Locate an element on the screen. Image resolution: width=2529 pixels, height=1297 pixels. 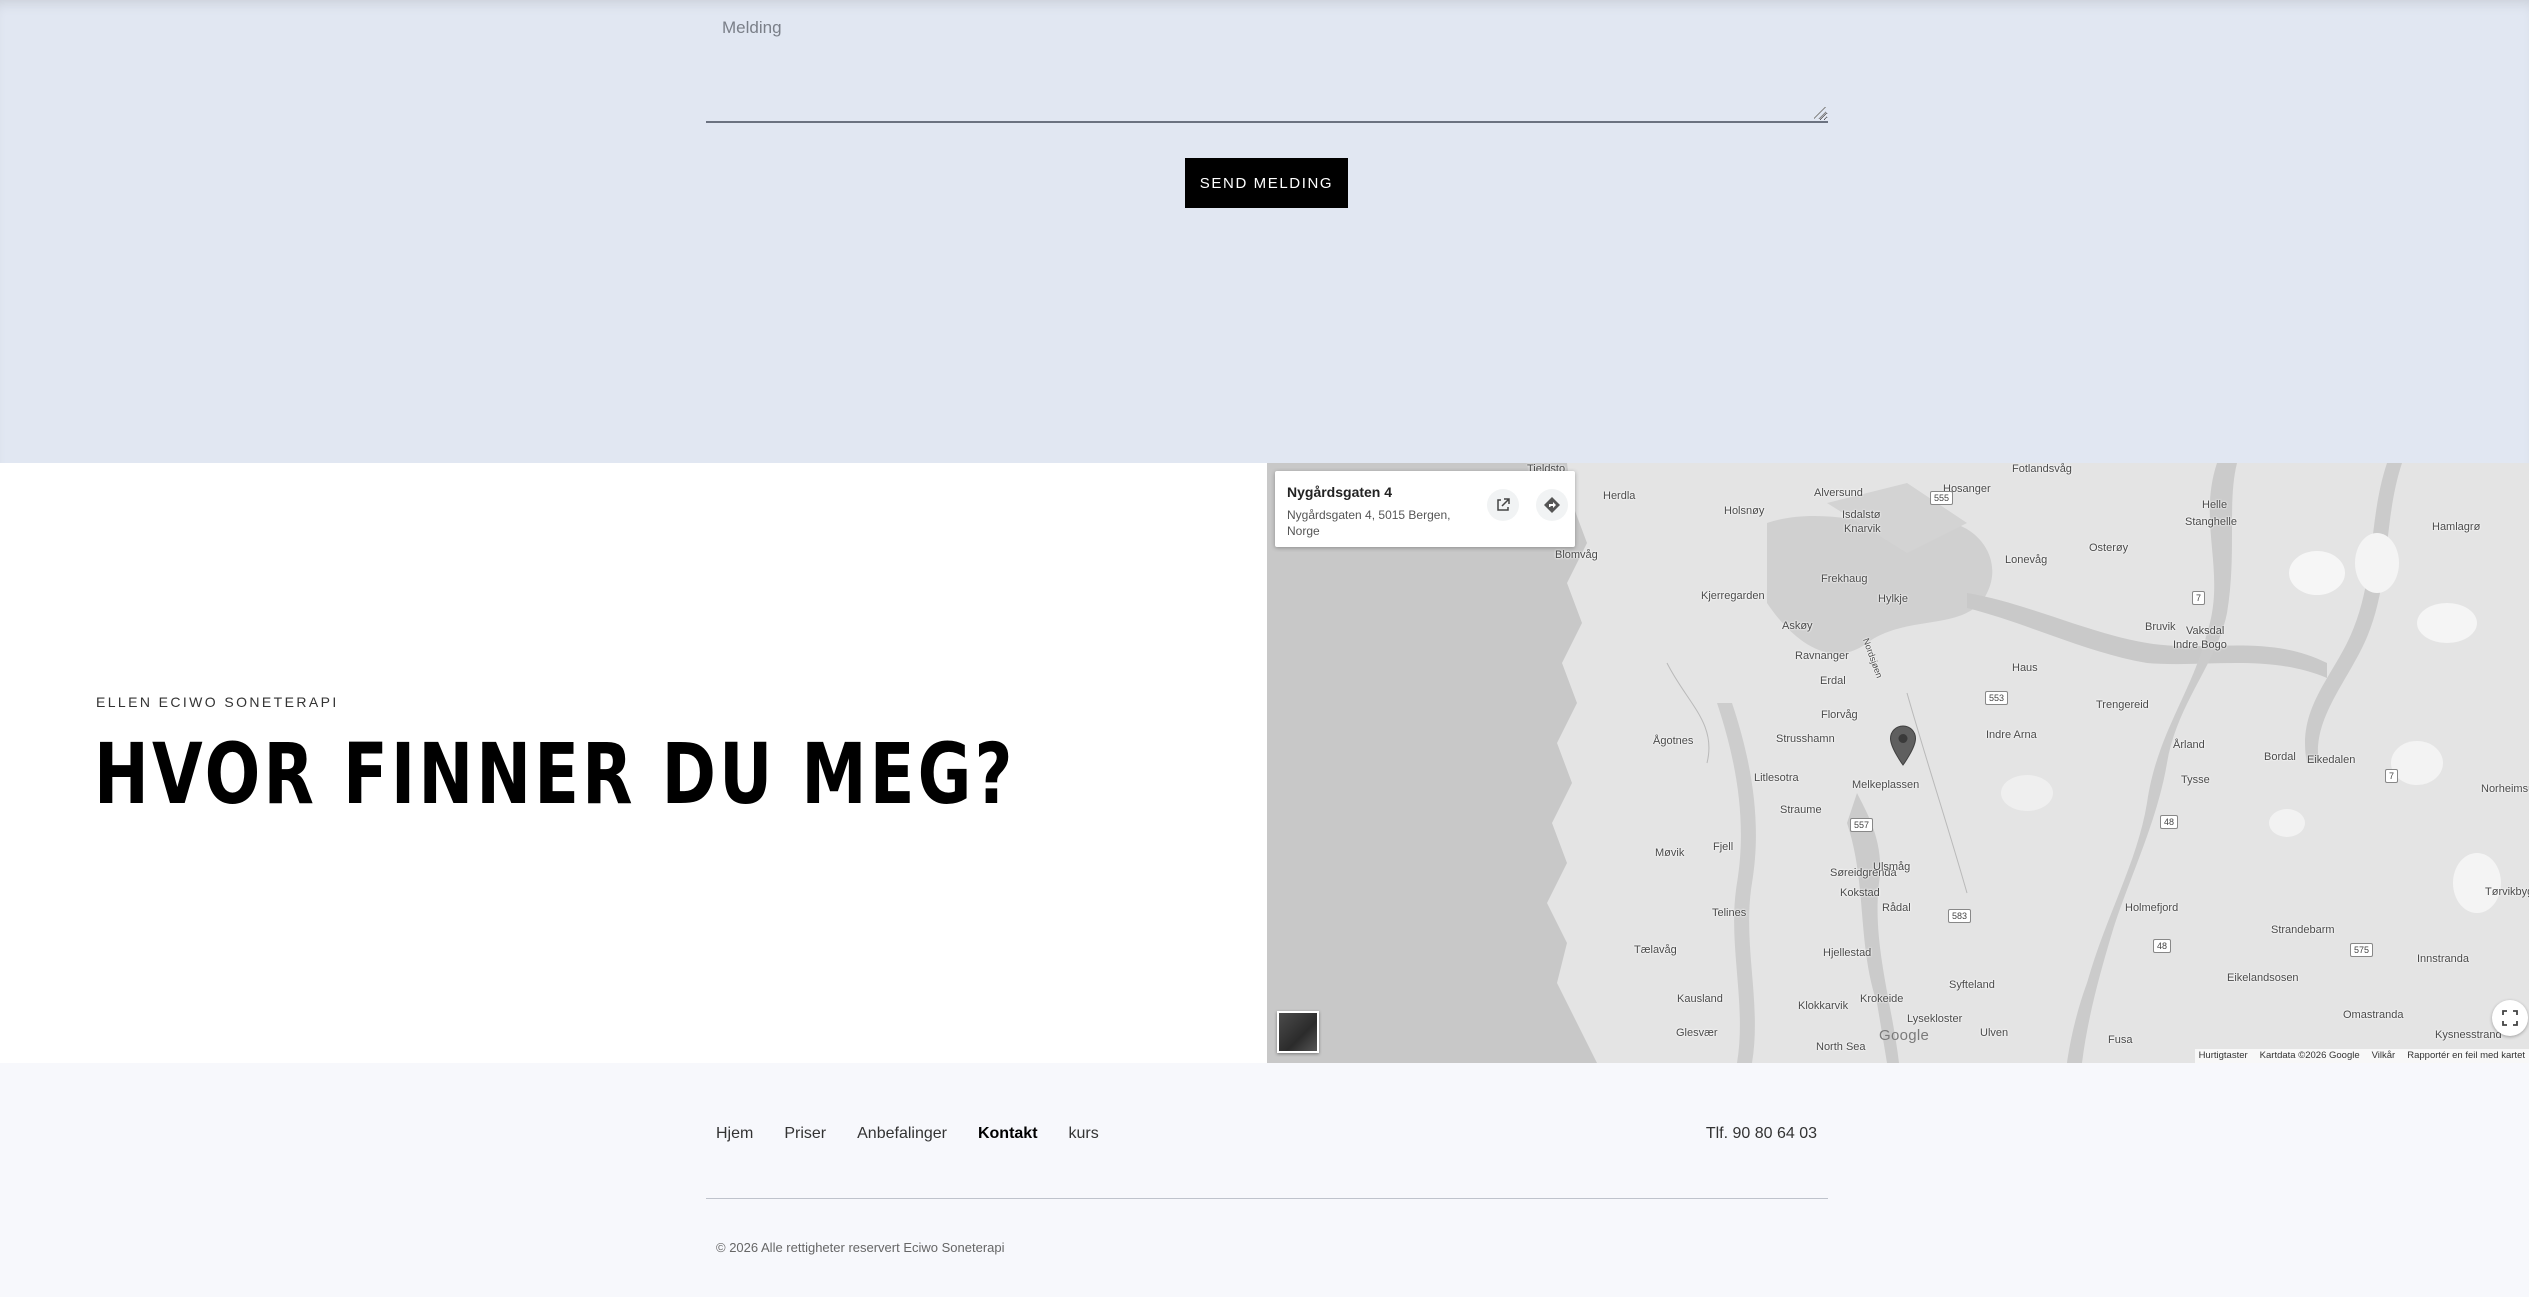
road-number-badge: 553 is located at coordinates (1997, 698).